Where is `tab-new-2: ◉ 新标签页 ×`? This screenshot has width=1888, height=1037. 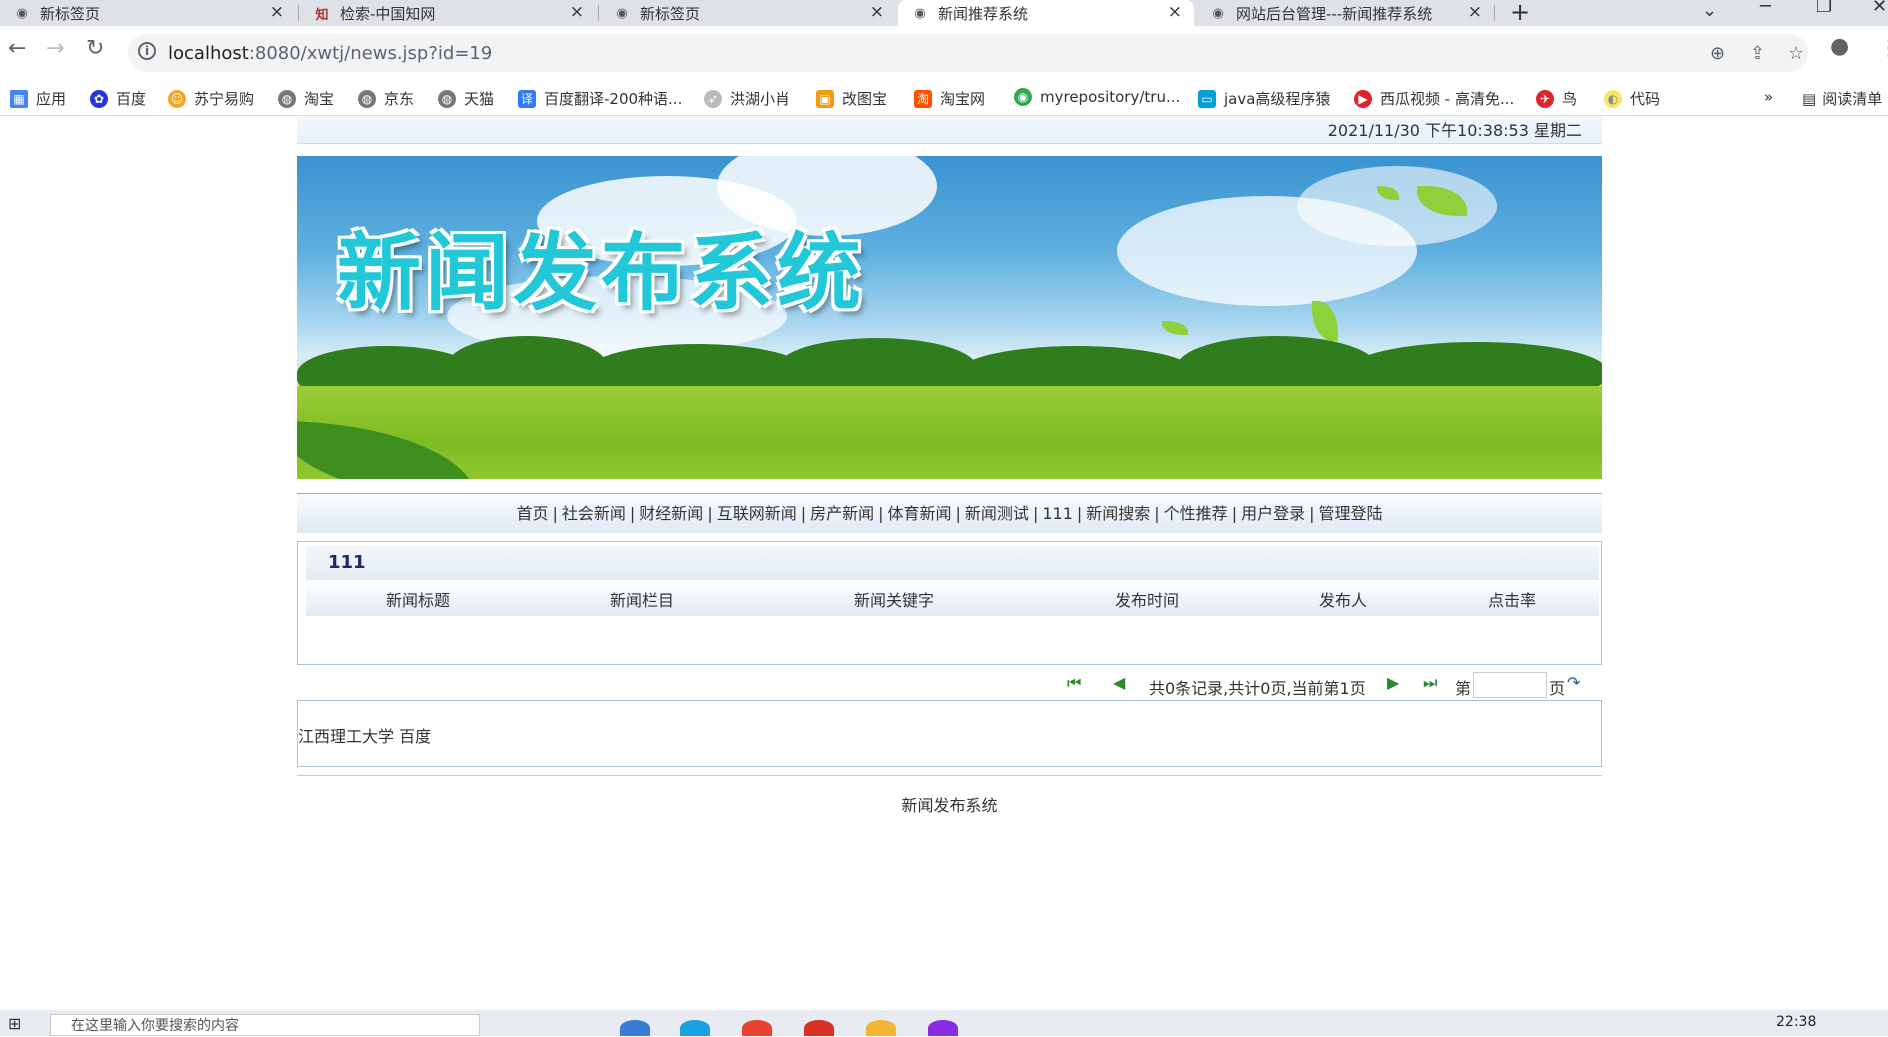 tab-new-2: ◉ 新标签页 × is located at coordinates (748, 13).